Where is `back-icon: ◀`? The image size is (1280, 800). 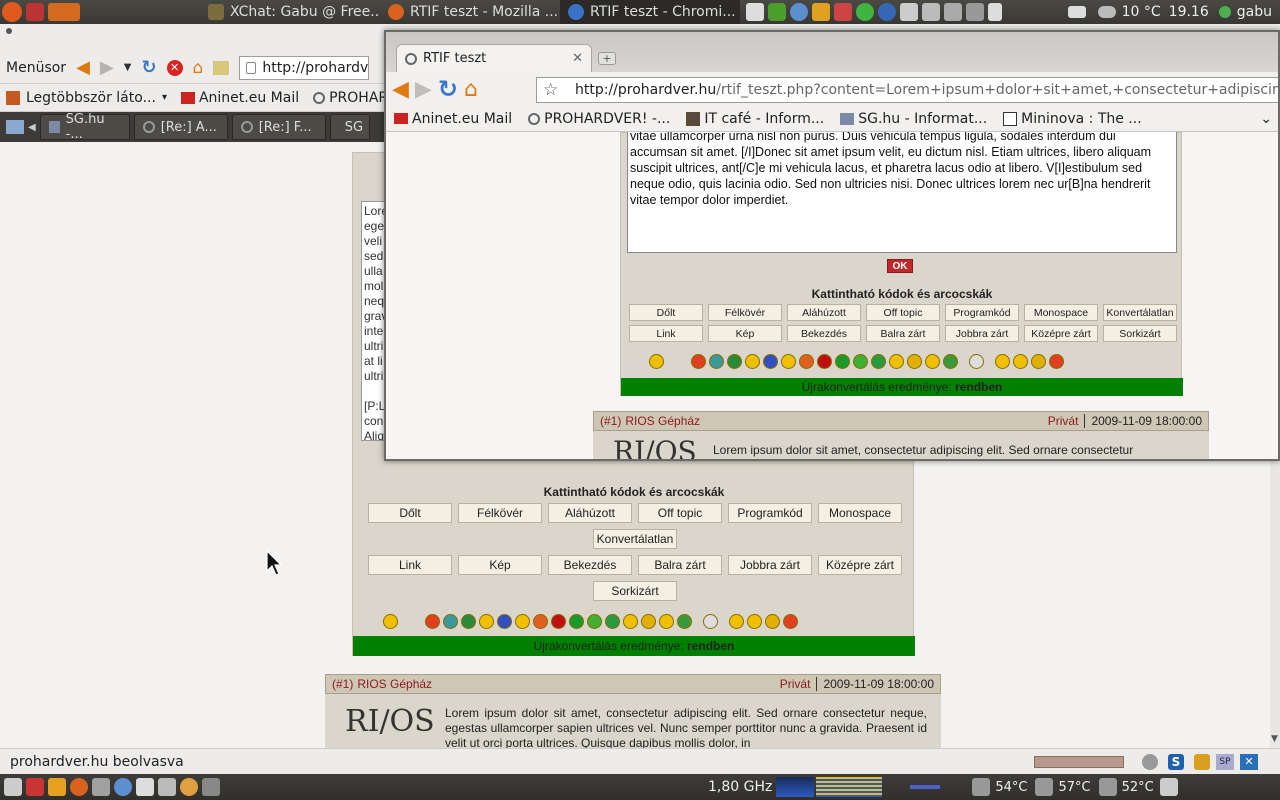 back-icon: ◀ is located at coordinates (400, 89).